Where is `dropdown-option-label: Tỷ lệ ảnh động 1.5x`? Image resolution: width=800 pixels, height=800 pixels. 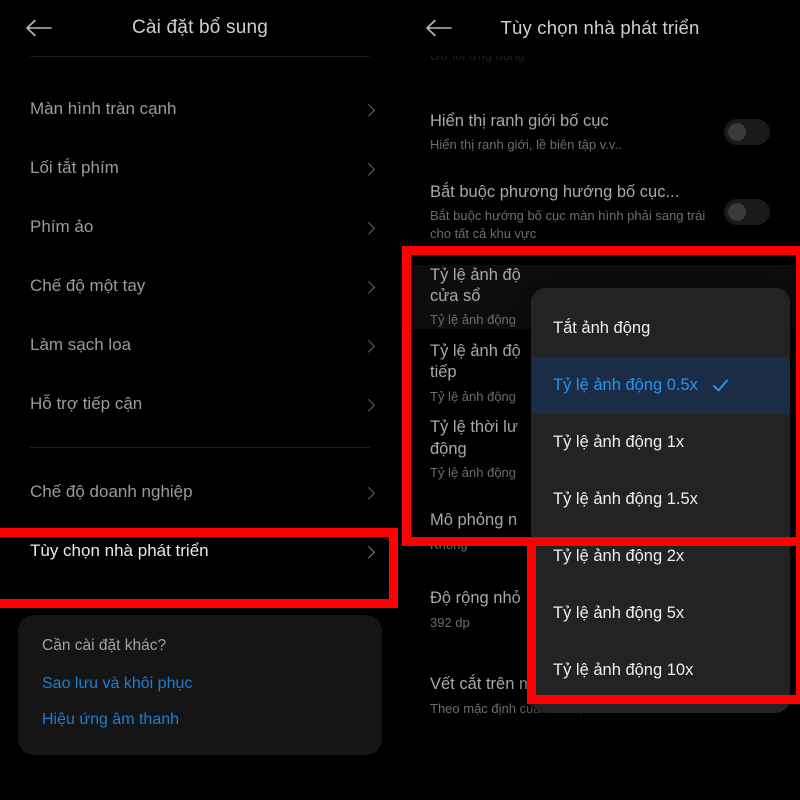 dropdown-option-label: Tỷ lệ ảnh động 1.5x is located at coordinates (625, 499).